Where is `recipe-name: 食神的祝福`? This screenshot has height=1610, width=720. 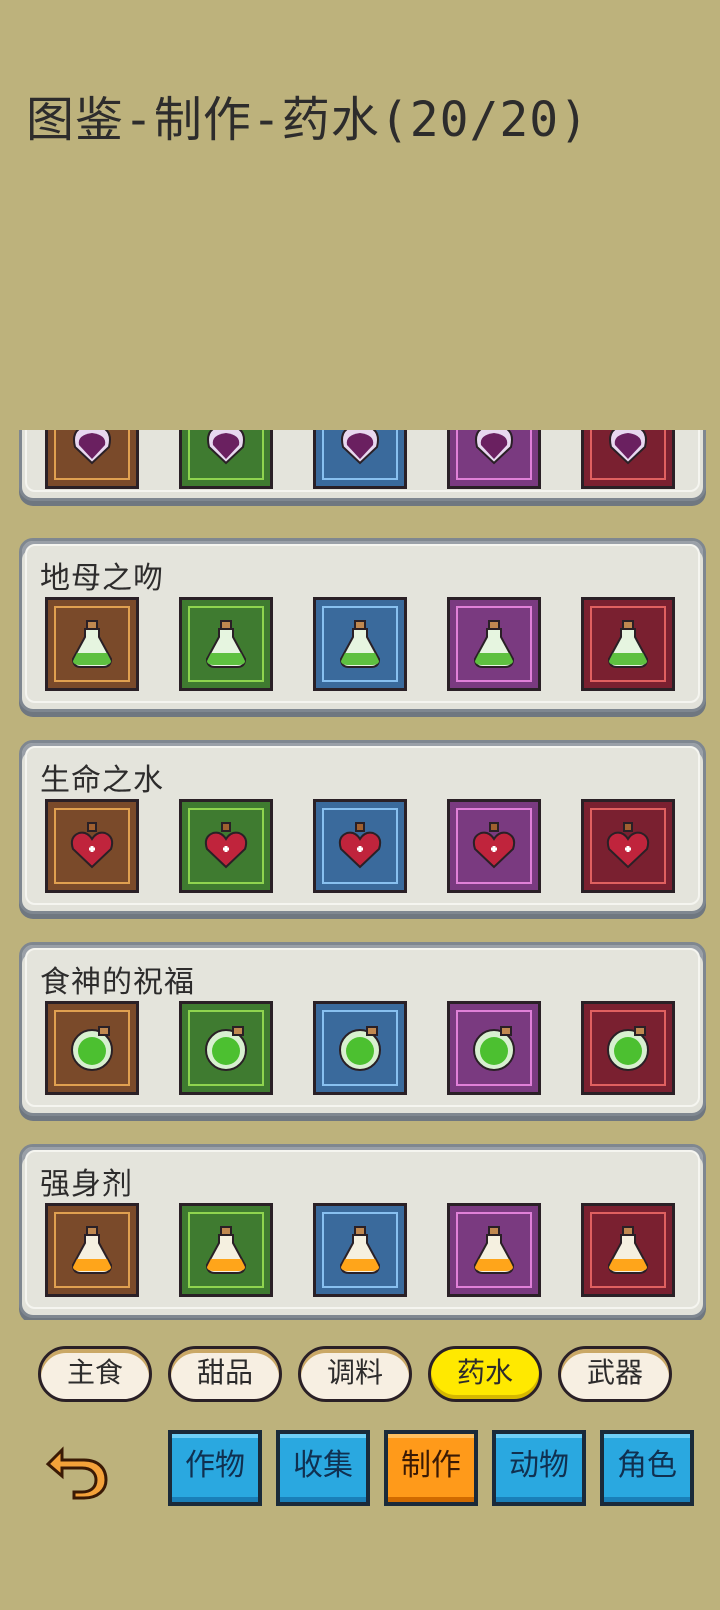 recipe-name: 食神的祝福 is located at coordinates (117, 982).